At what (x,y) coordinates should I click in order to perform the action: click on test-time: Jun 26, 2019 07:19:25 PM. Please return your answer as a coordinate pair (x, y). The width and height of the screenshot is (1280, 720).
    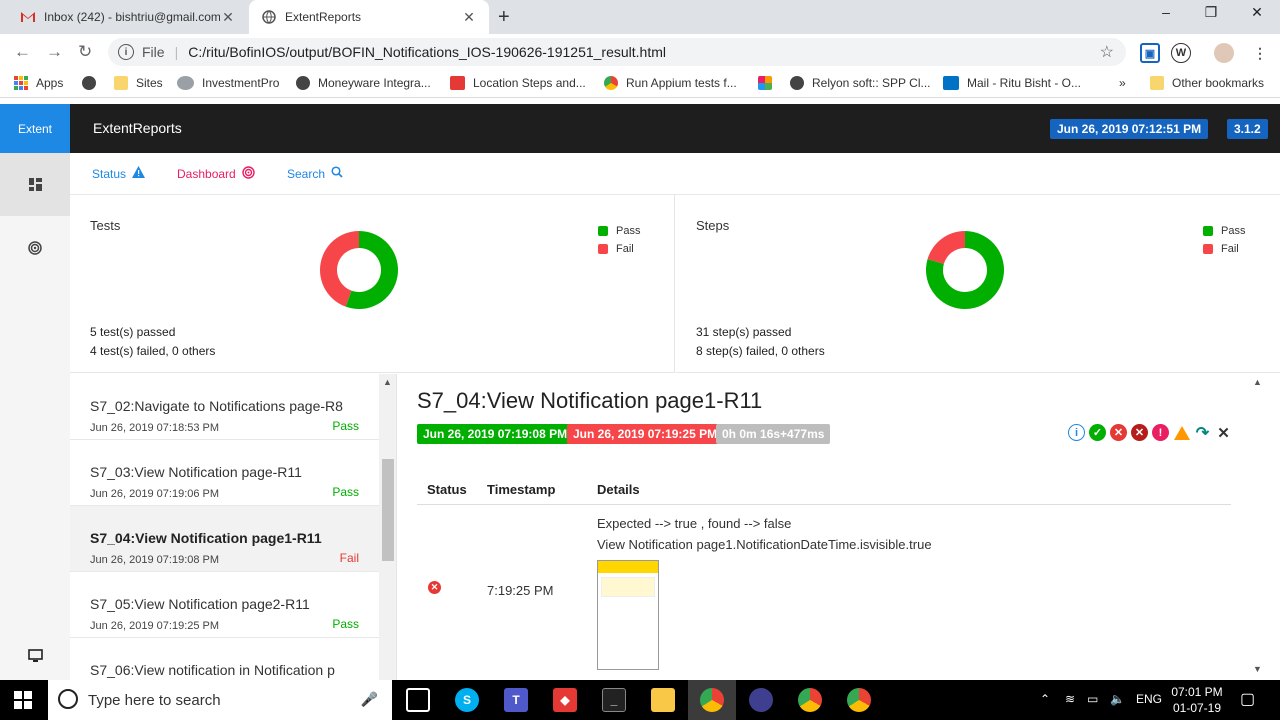
    Looking at the image, I should click on (155, 626).